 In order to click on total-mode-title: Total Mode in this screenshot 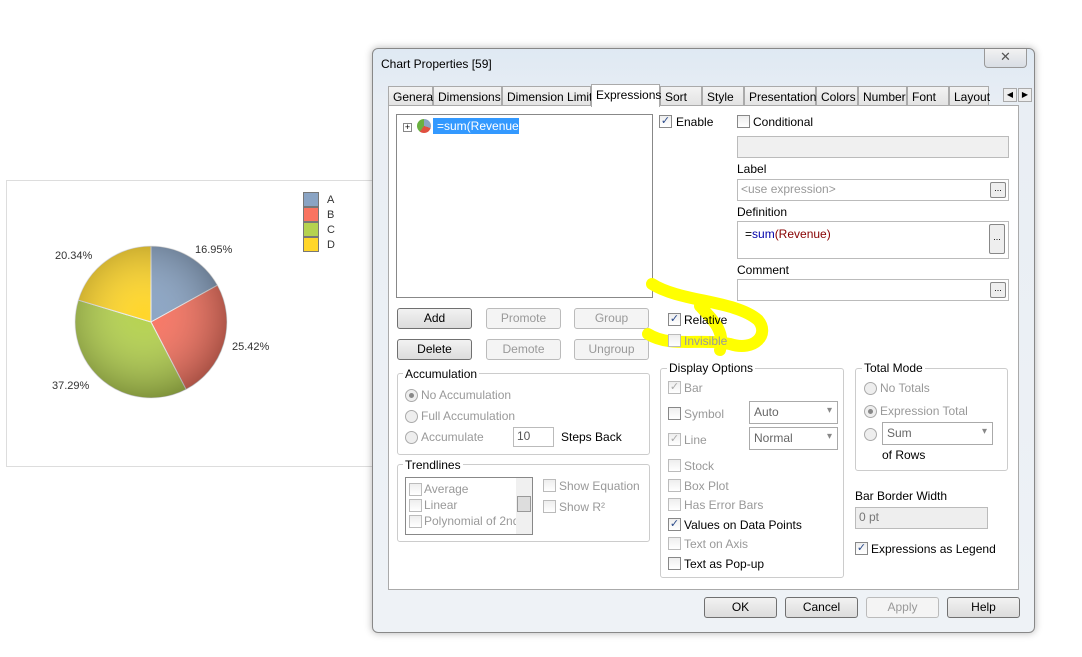, I will do `click(893, 368)`.